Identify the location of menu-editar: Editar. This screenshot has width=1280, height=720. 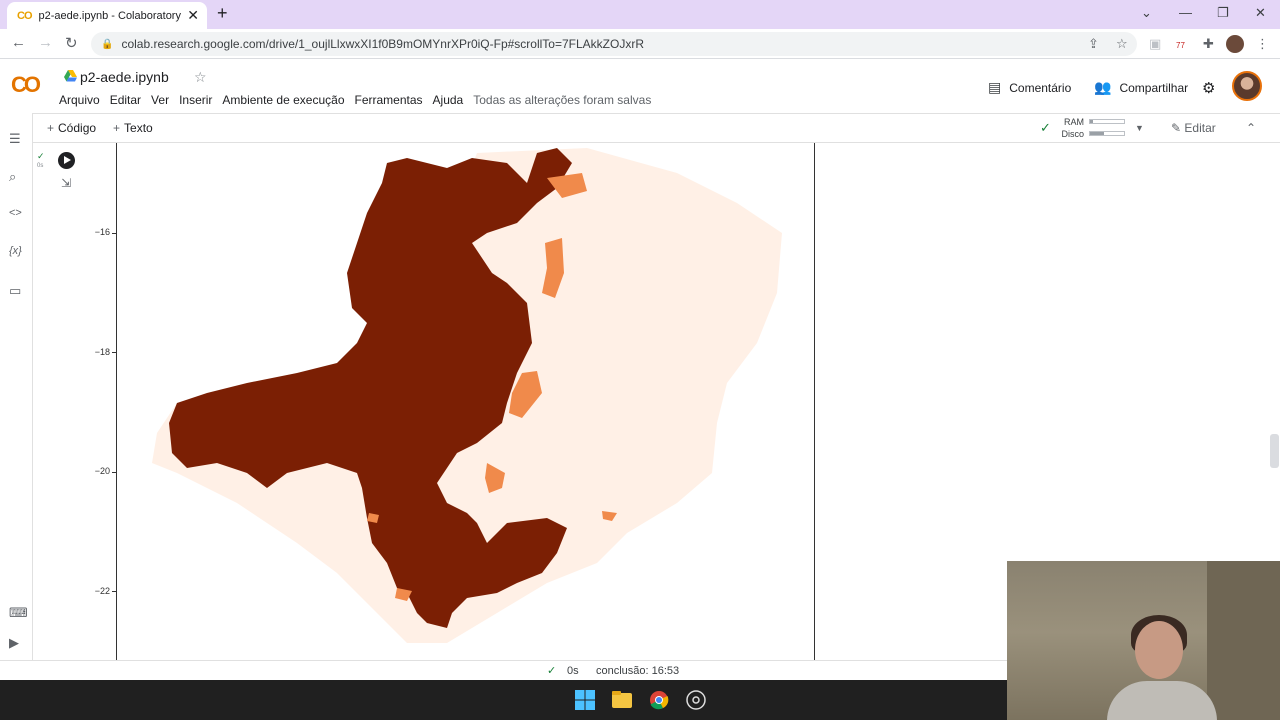
(125, 100).